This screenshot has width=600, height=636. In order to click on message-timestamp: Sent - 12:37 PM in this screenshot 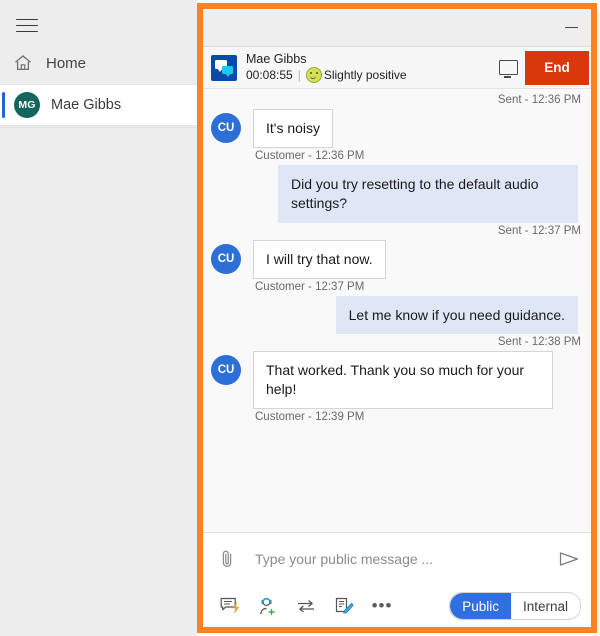, I will do `click(539, 230)`.